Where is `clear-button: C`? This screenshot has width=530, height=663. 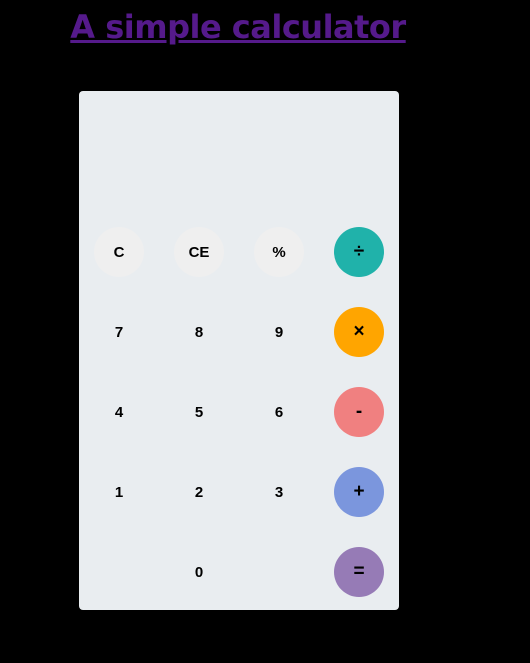 clear-button: C is located at coordinates (119, 252).